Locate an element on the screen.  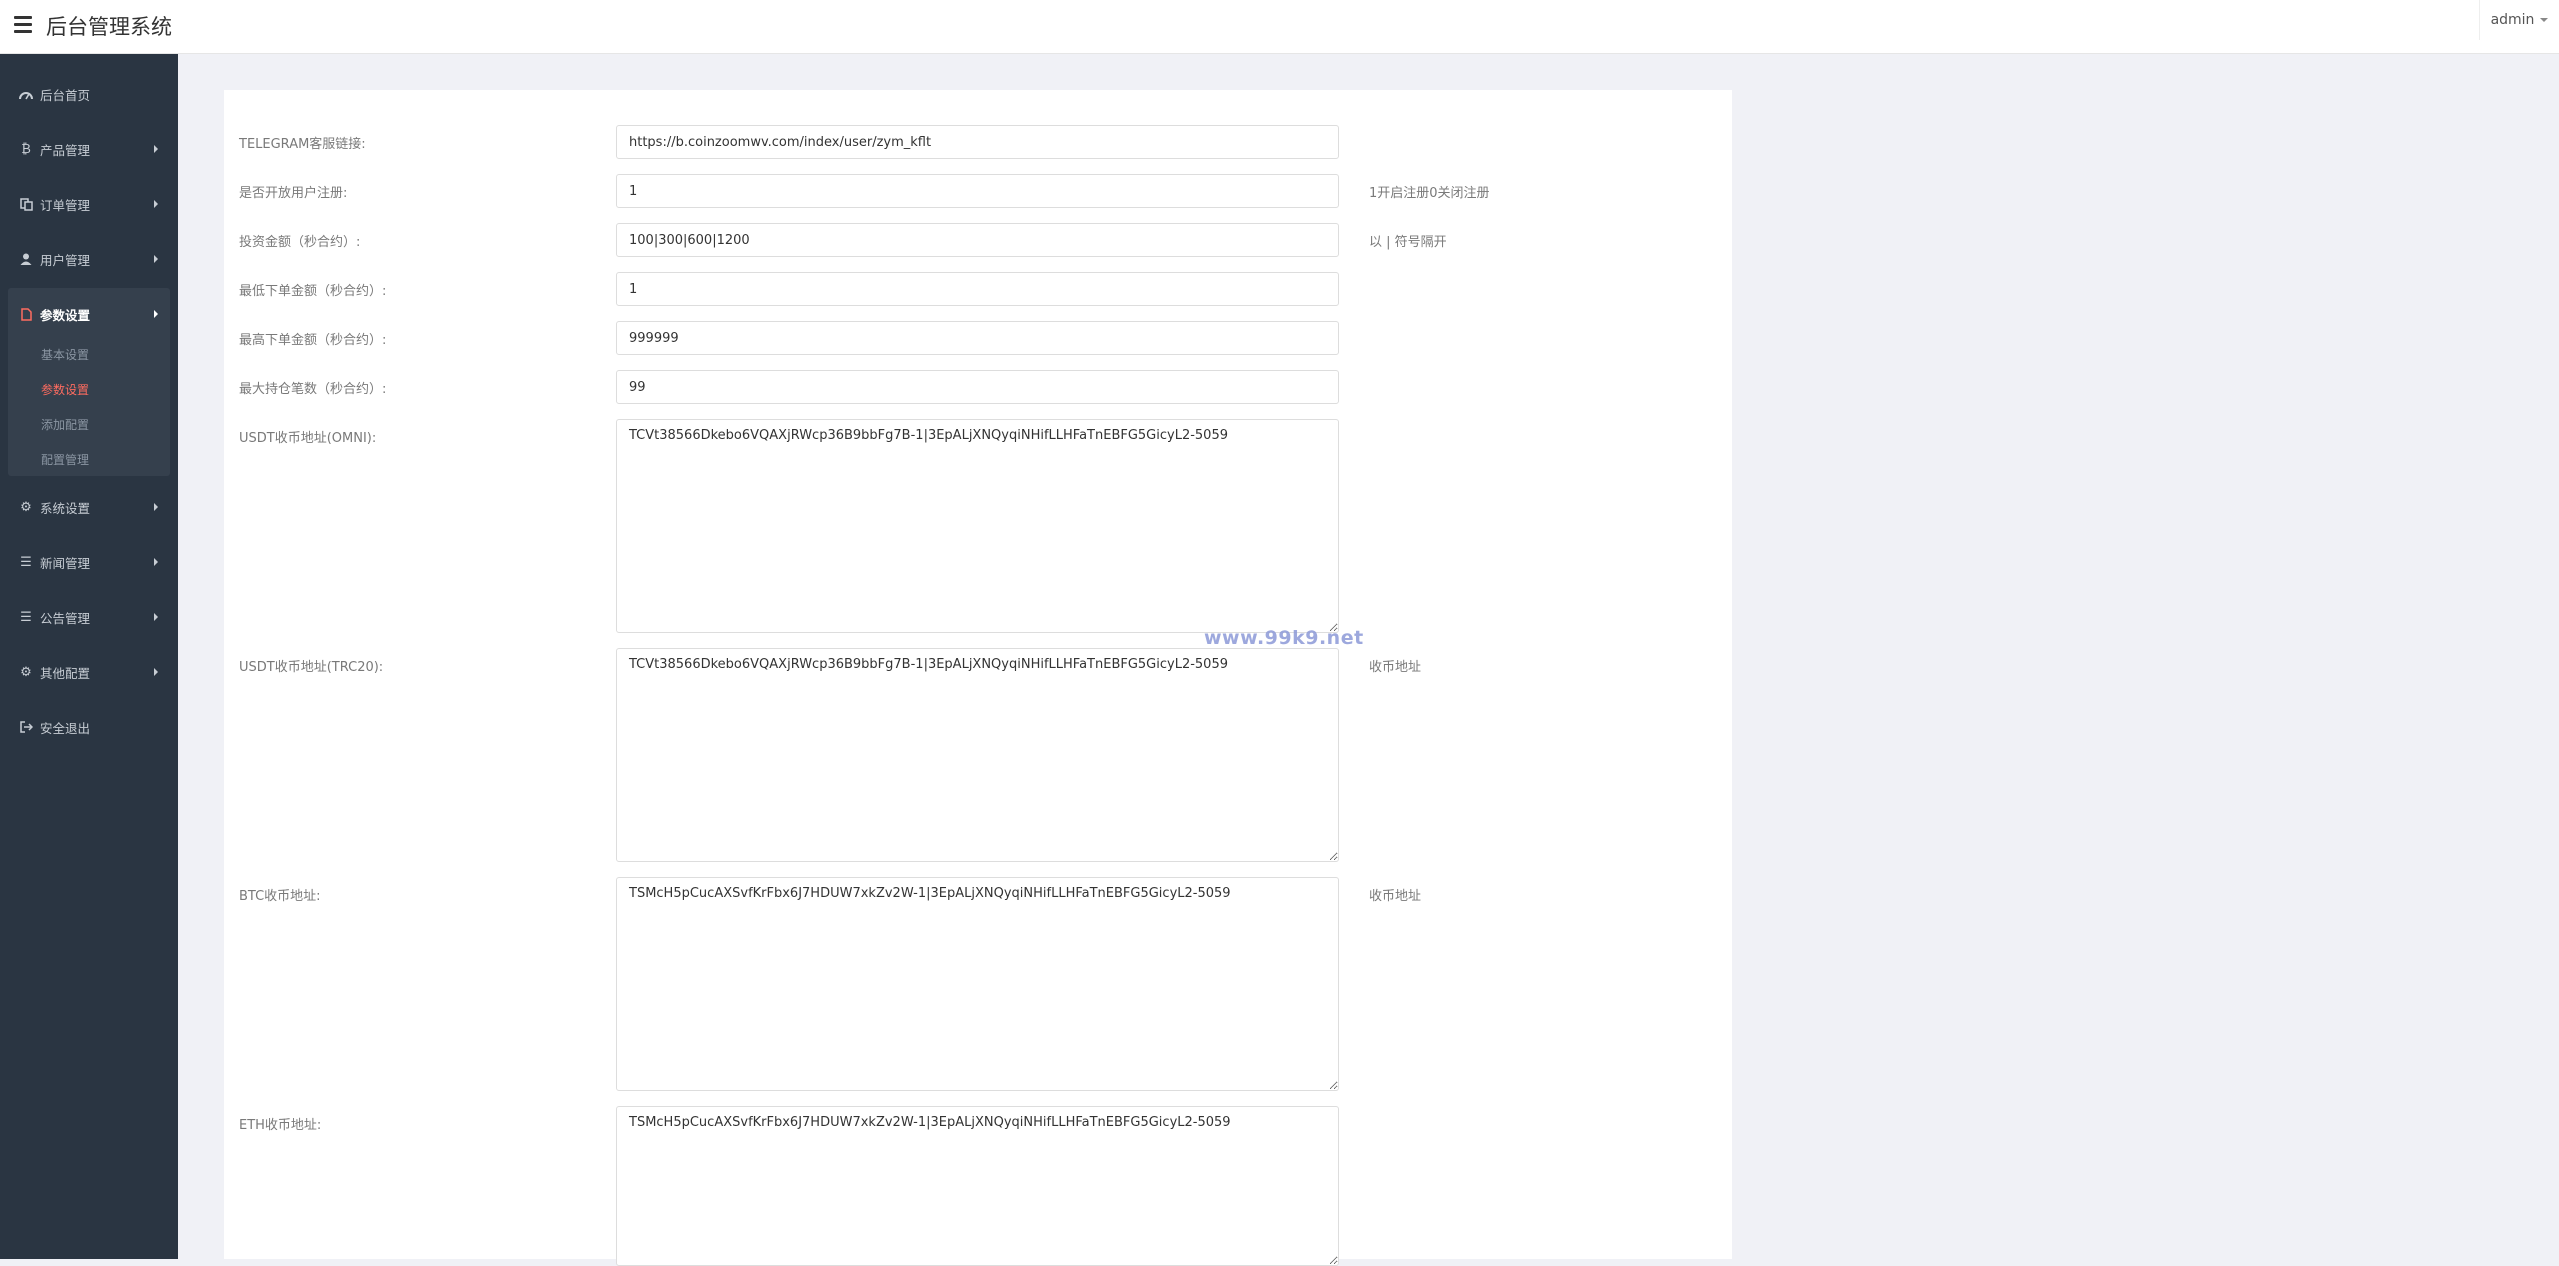
chevron-down-icon is located at coordinates (2544, 20).